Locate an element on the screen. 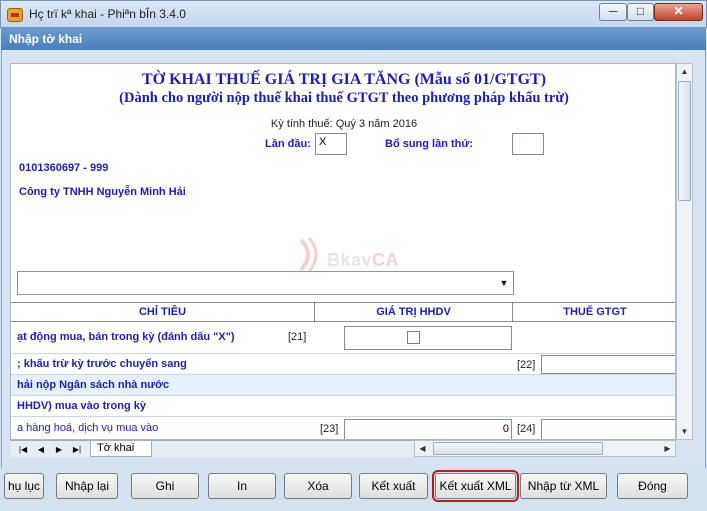 The height and width of the screenshot is (511, 707). vertical-scrollbar: ▲ ▼ is located at coordinates (684, 251).